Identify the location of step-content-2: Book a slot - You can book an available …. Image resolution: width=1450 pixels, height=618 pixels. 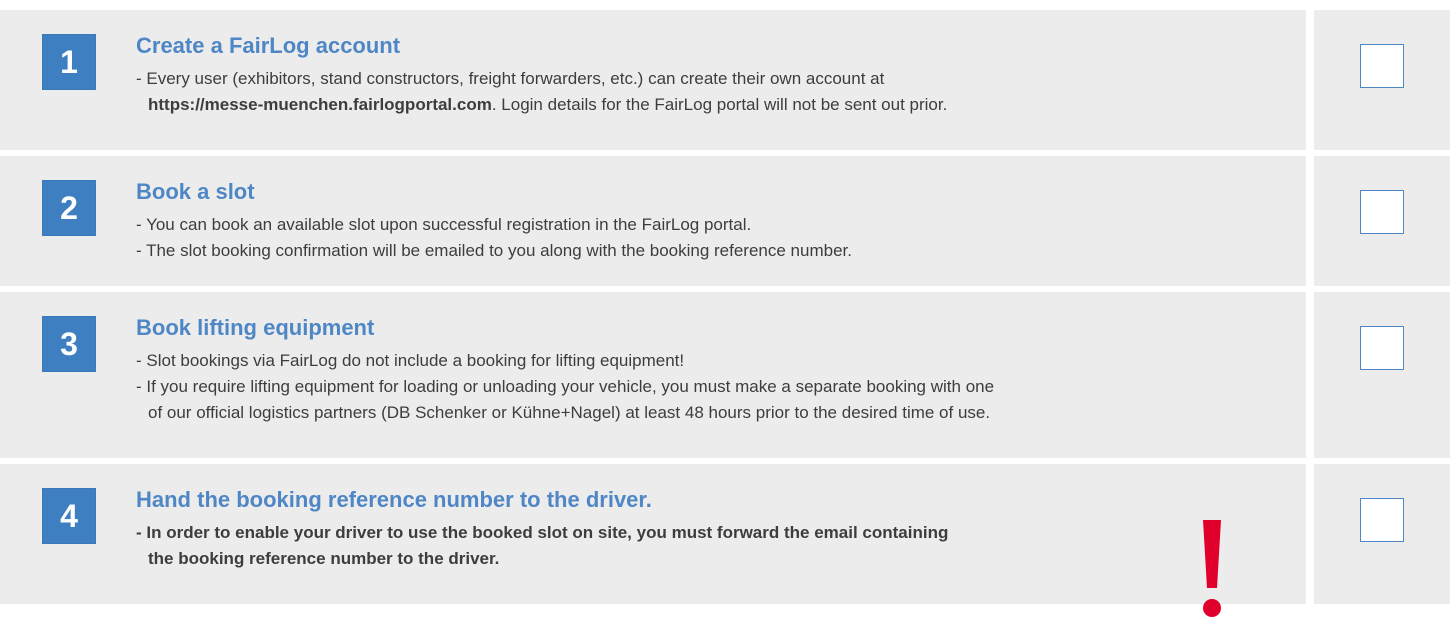
(701, 221).